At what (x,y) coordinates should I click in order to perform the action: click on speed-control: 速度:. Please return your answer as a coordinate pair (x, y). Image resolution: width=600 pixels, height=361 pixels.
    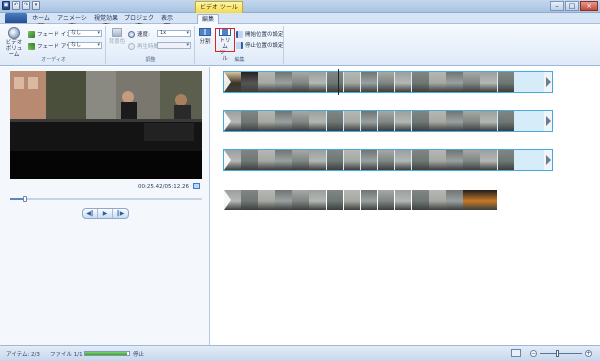
    Looking at the image, I should click on (139, 34).